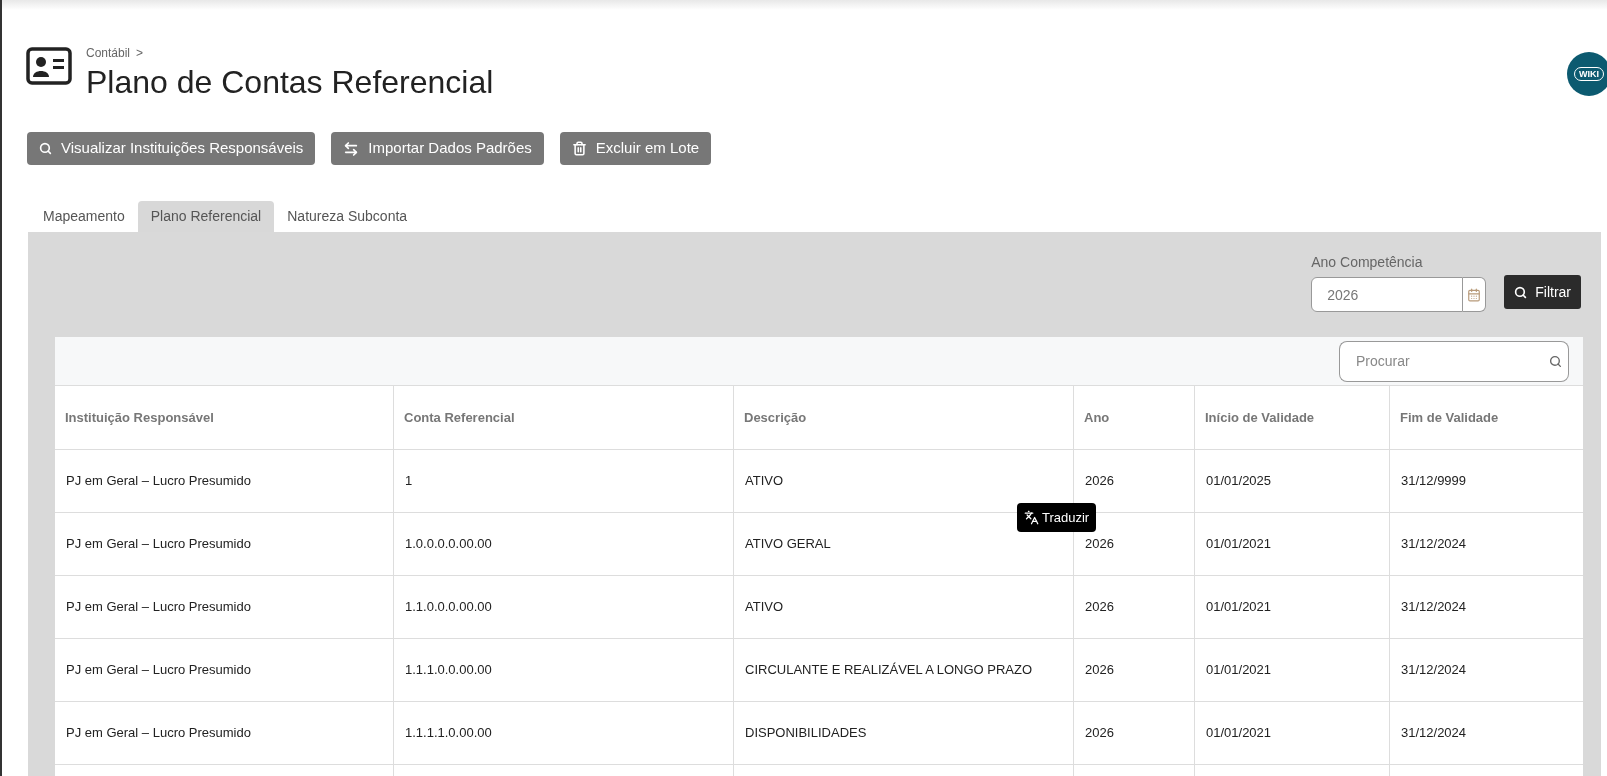  What do you see at coordinates (49, 66) in the screenshot?
I see `contact-card-icon` at bounding box center [49, 66].